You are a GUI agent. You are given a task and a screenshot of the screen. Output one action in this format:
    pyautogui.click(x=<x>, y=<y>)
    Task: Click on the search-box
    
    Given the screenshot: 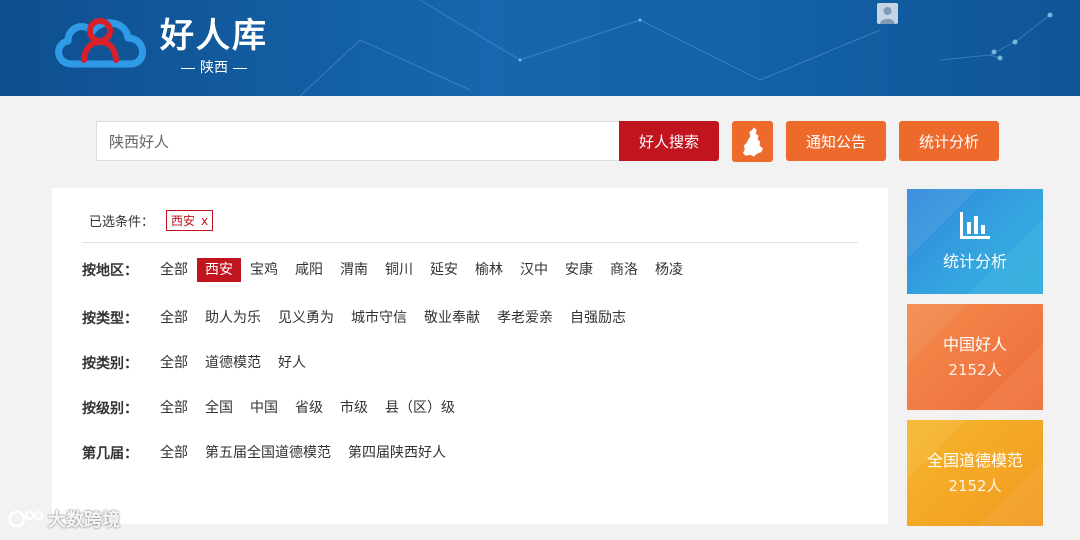 What is the action you would take?
    pyautogui.click(x=358, y=141)
    